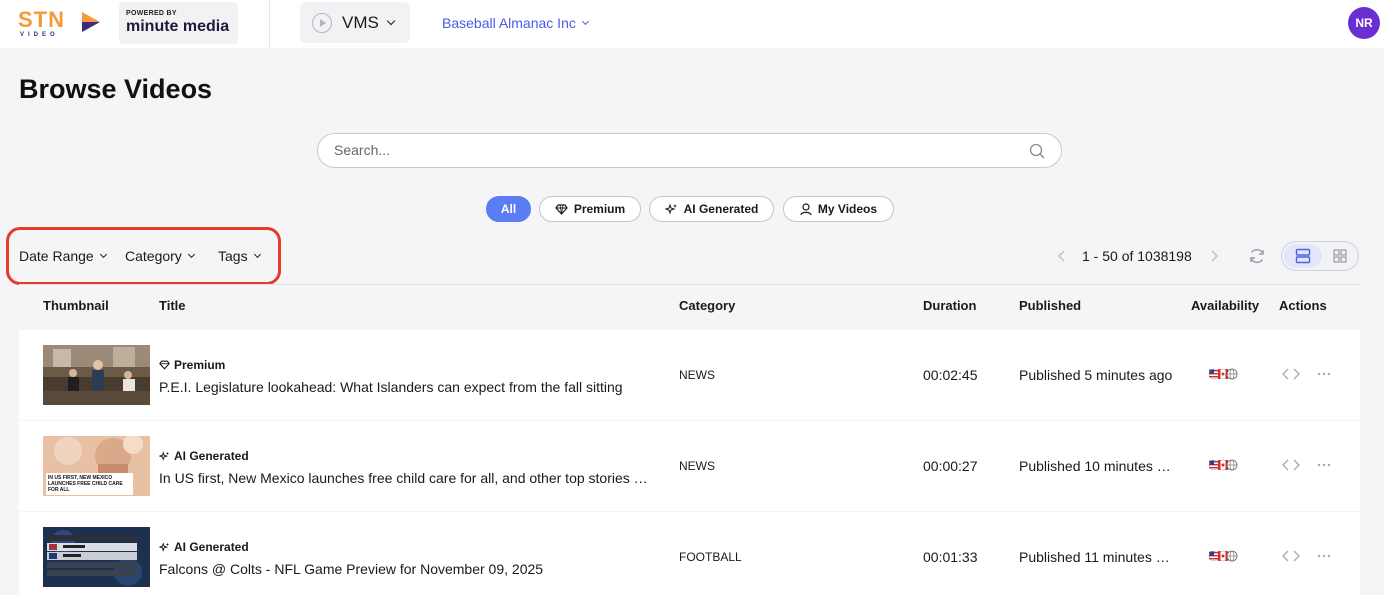  Describe the element at coordinates (1050, 305) in the screenshot. I see `column-header-published: Published` at that location.